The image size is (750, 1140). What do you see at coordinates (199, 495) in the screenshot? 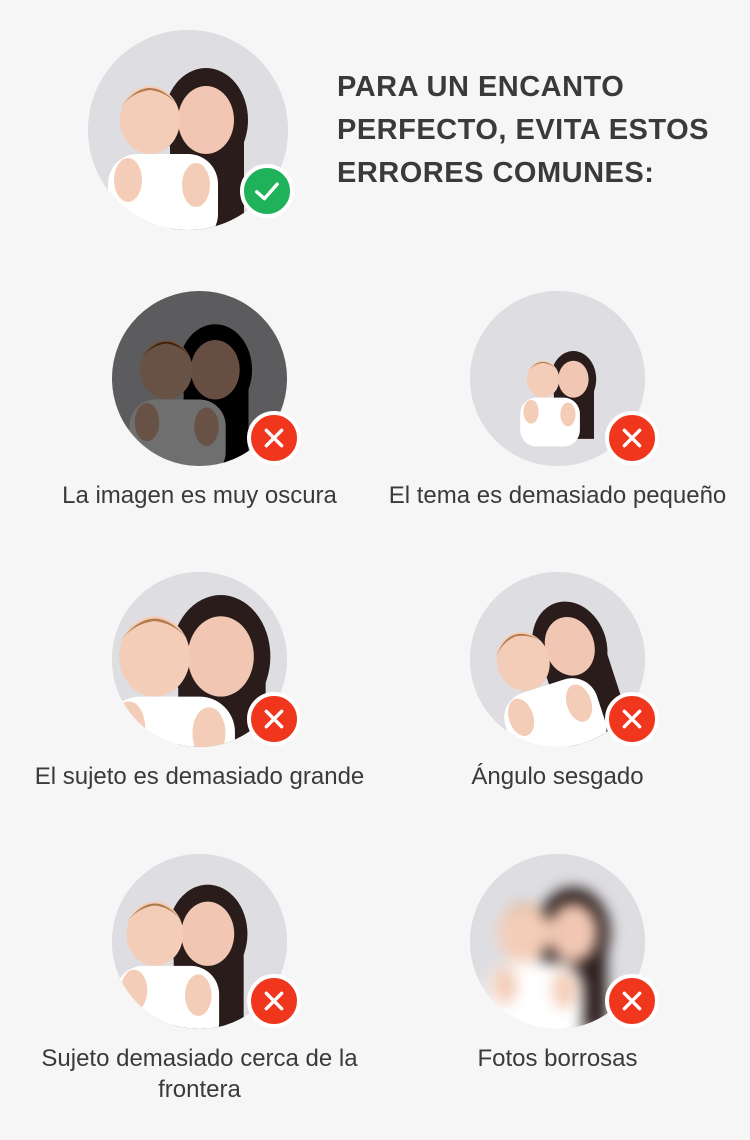
I see `tip-caption: La imagen es muy oscura` at bounding box center [199, 495].